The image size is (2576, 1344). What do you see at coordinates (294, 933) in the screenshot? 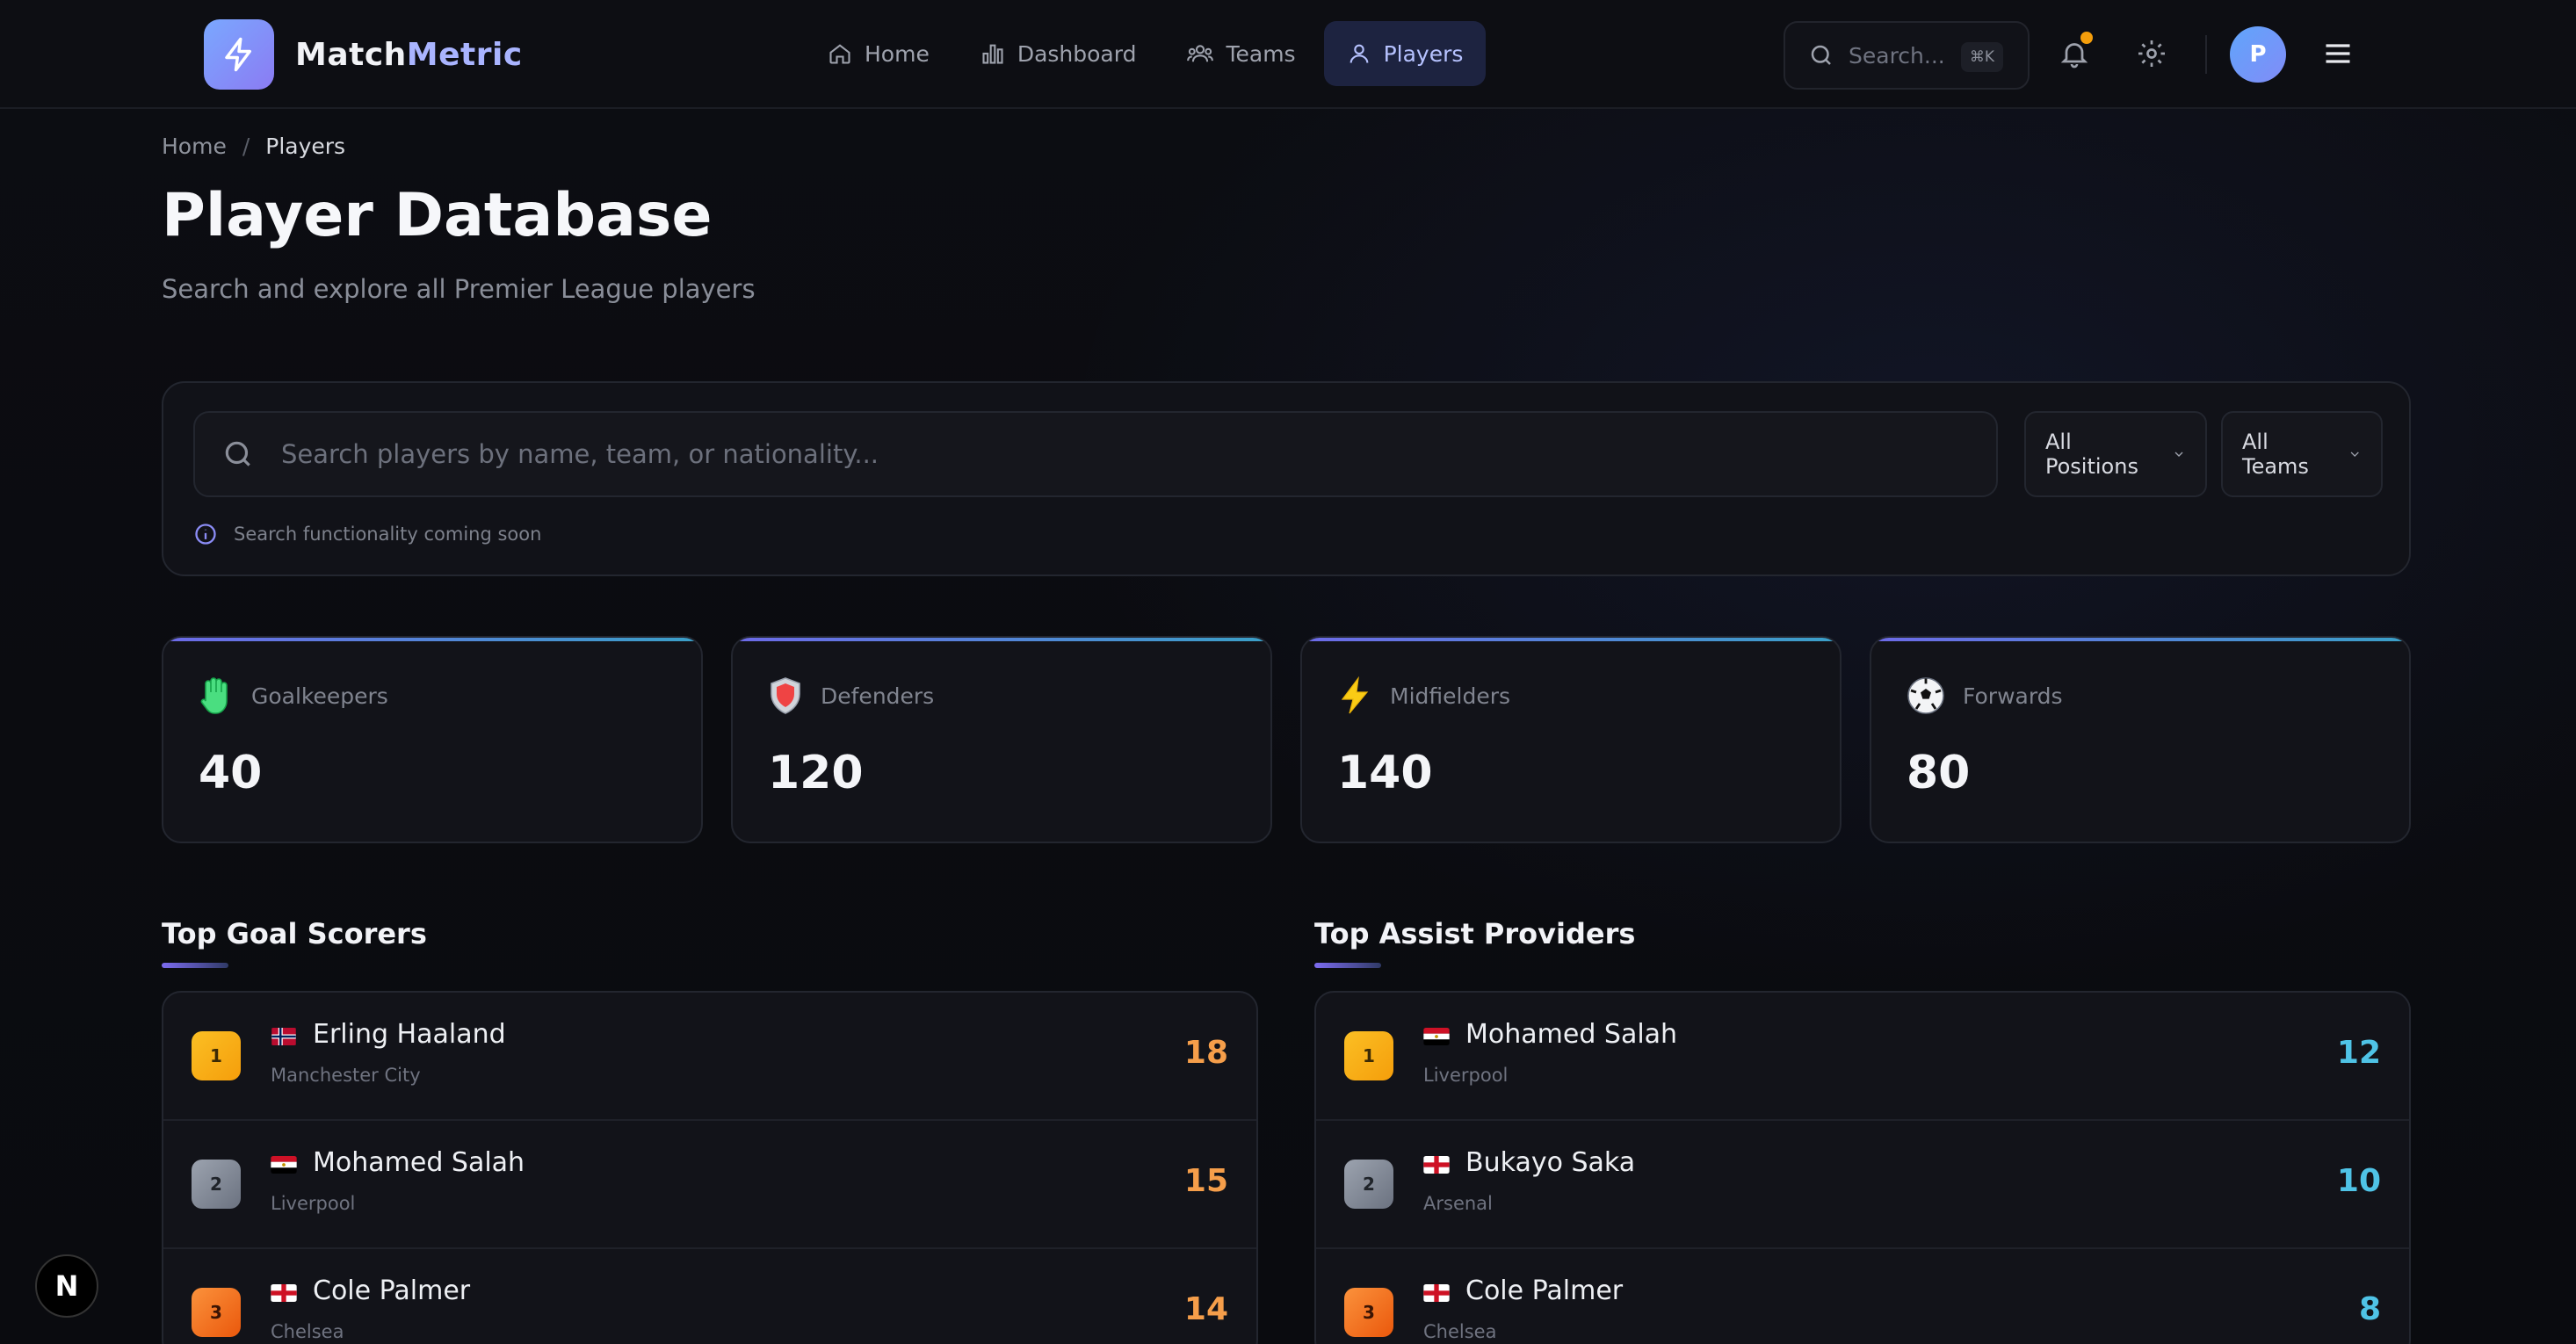
I see `top-scorers-title: Top Goal Scorers` at bounding box center [294, 933].